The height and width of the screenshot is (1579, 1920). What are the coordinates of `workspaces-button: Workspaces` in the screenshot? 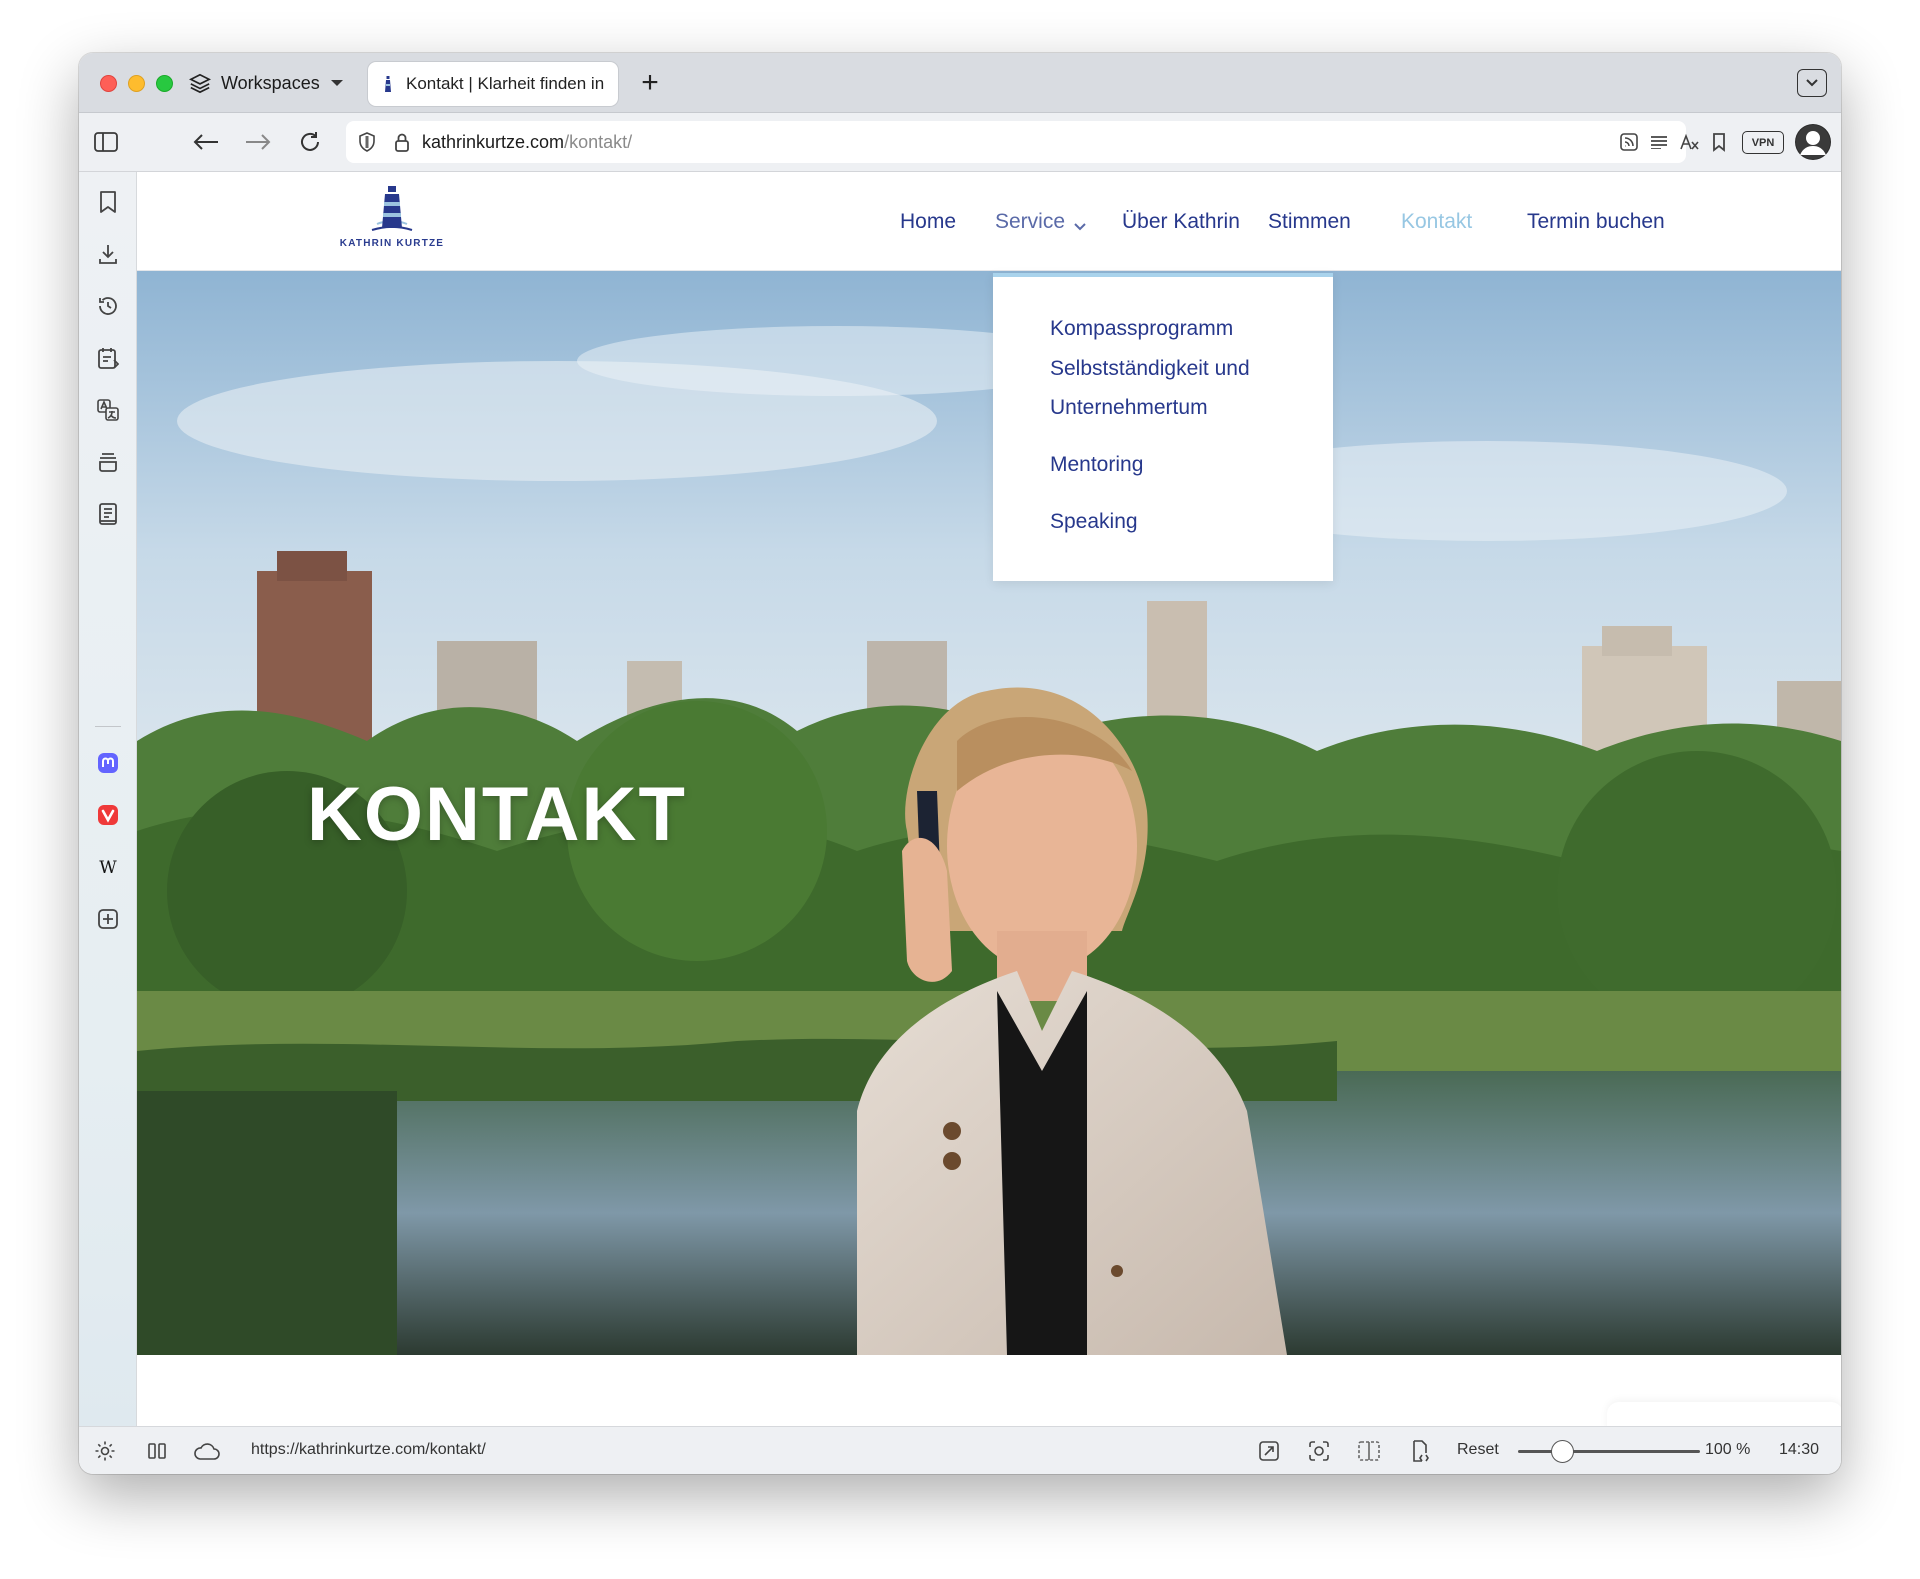 It's located at (266, 83).